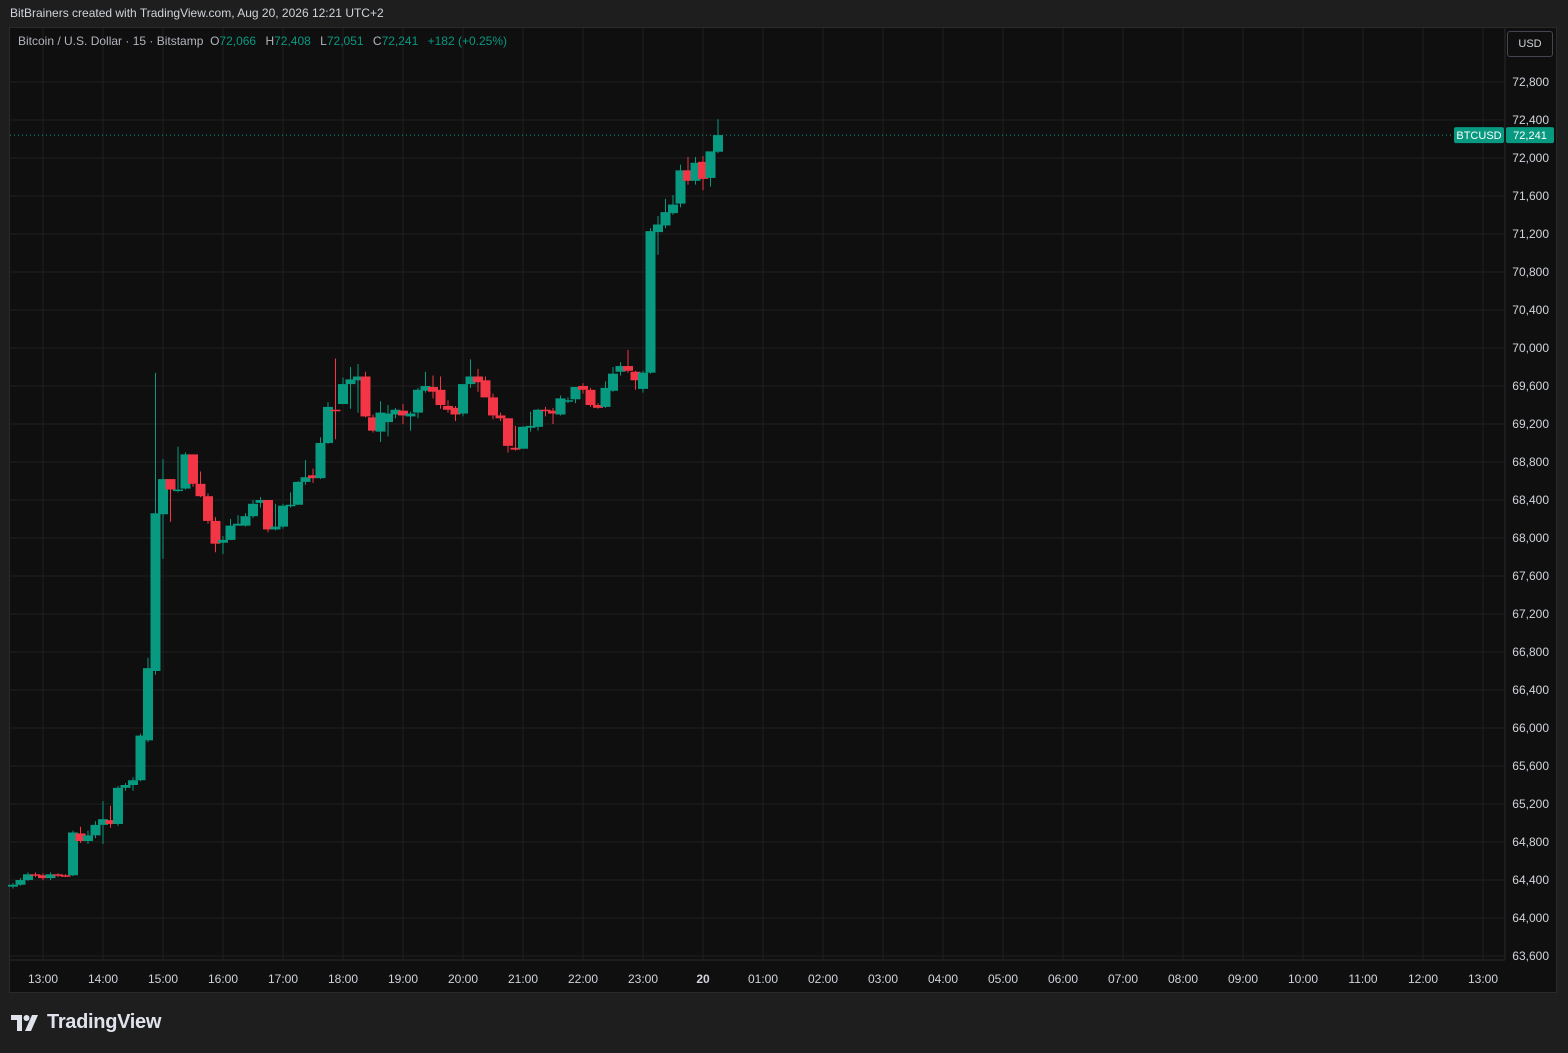 The image size is (1568, 1053). I want to click on price-tick-label: 69,200, so click(1530, 424).